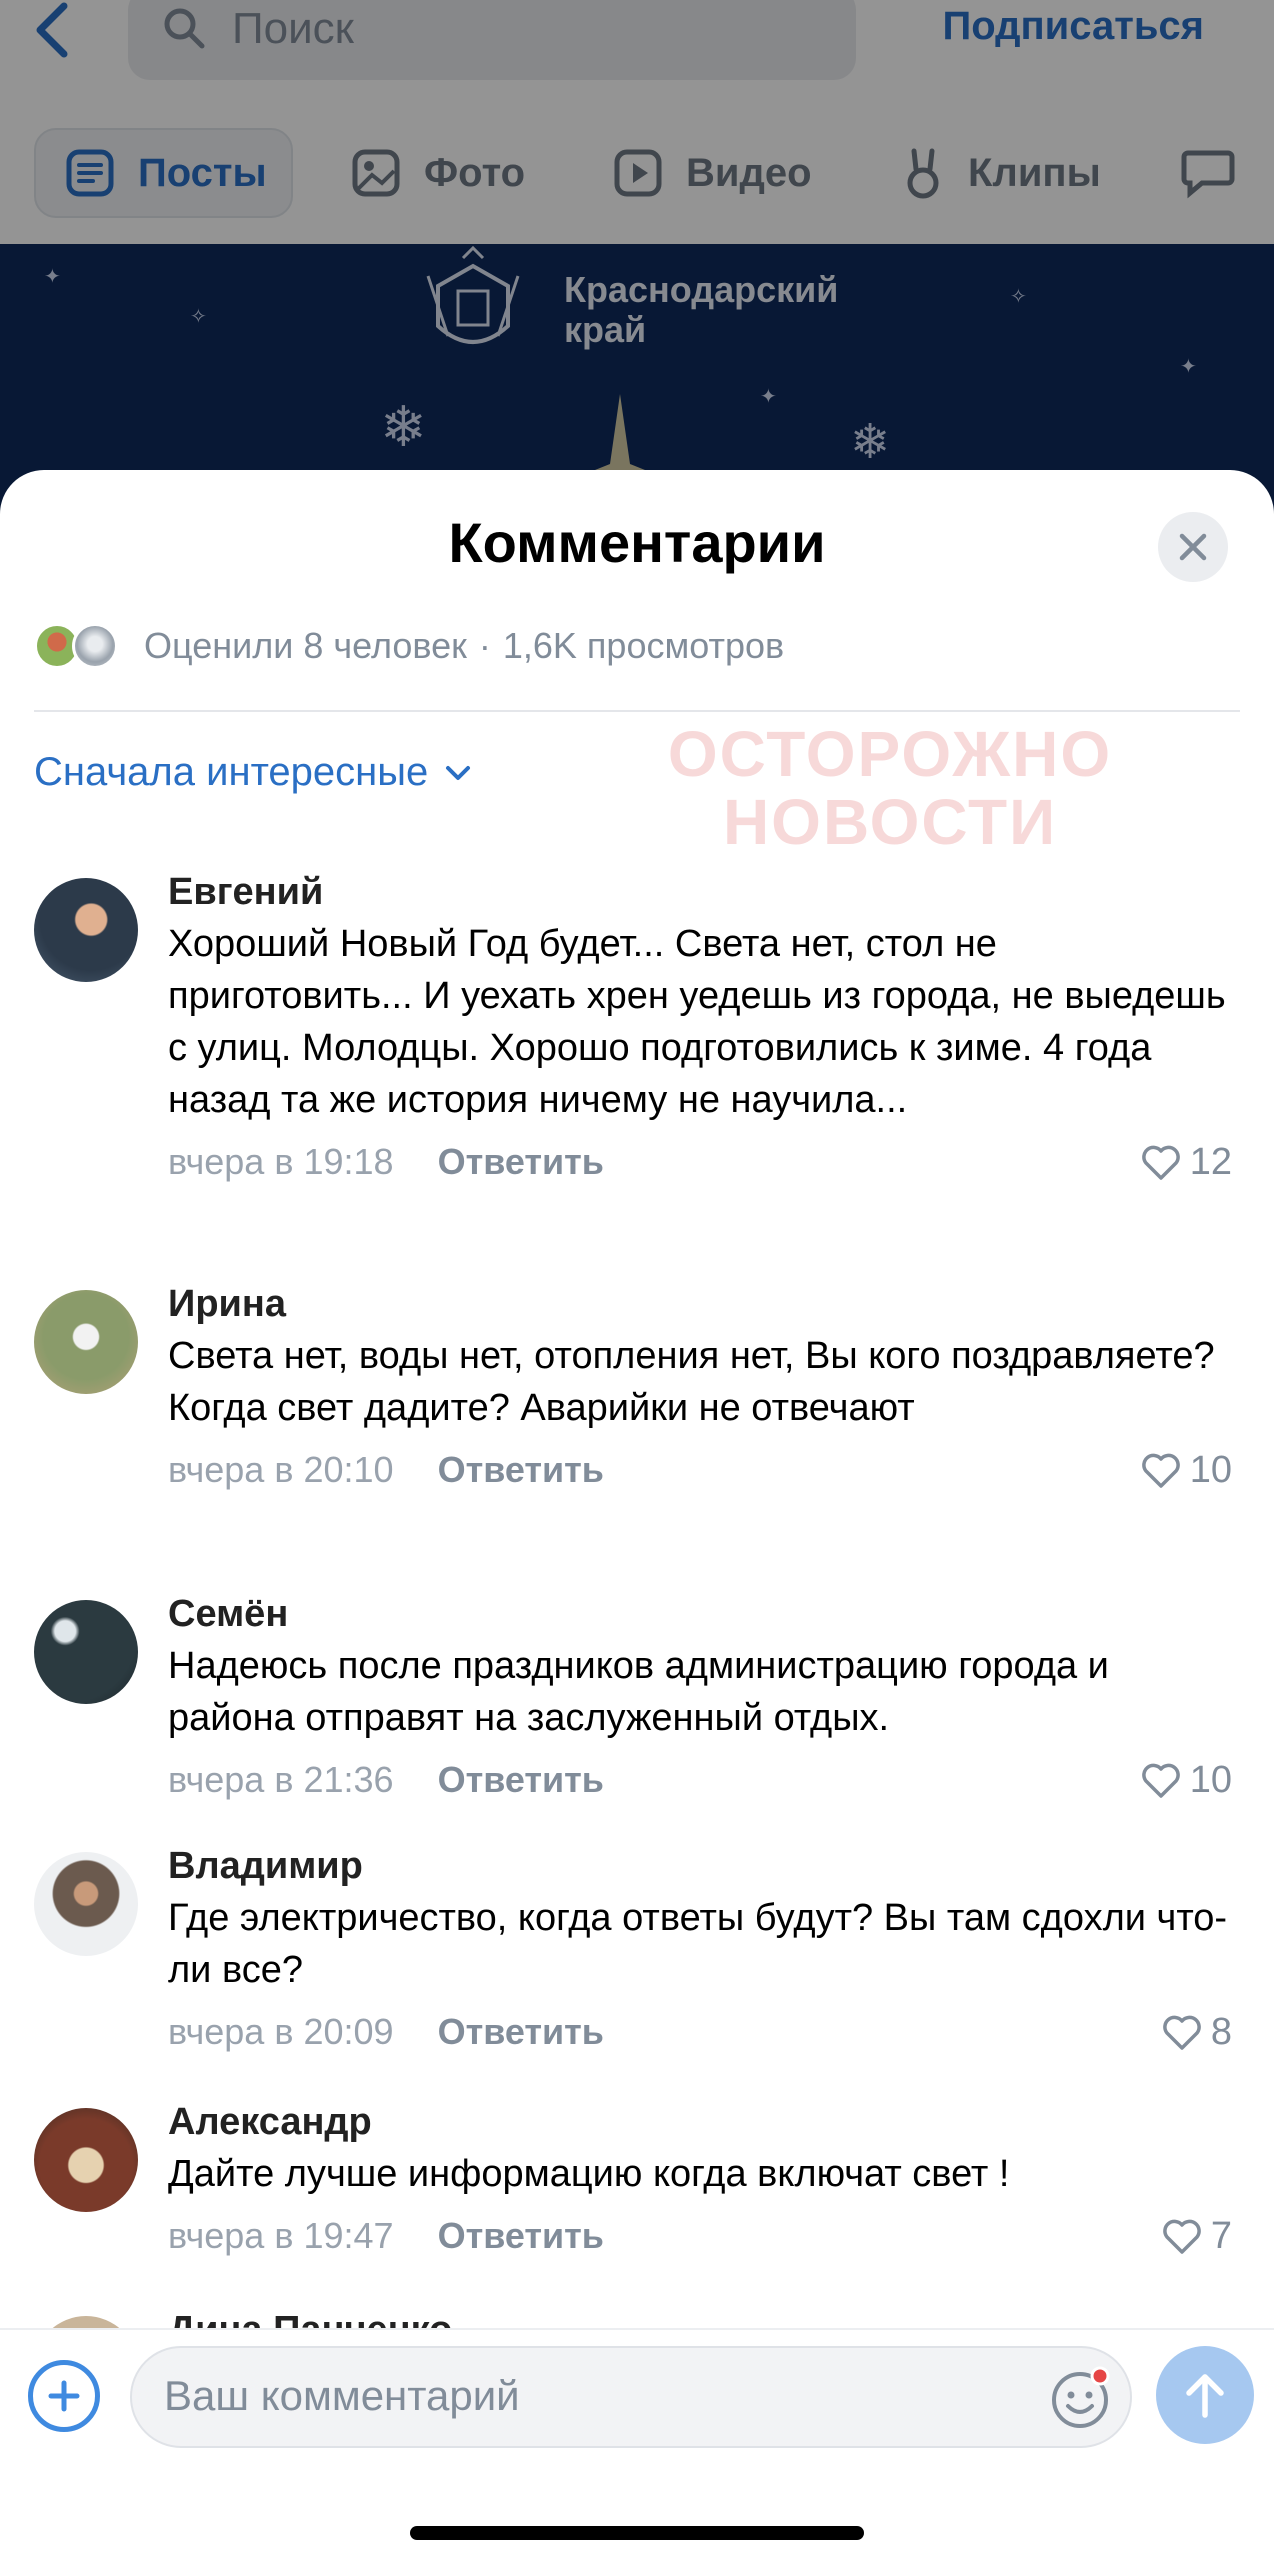 The height and width of the screenshot is (2560, 1274). Describe the element at coordinates (458, 772) in the screenshot. I see `chevron-down-icon` at that location.